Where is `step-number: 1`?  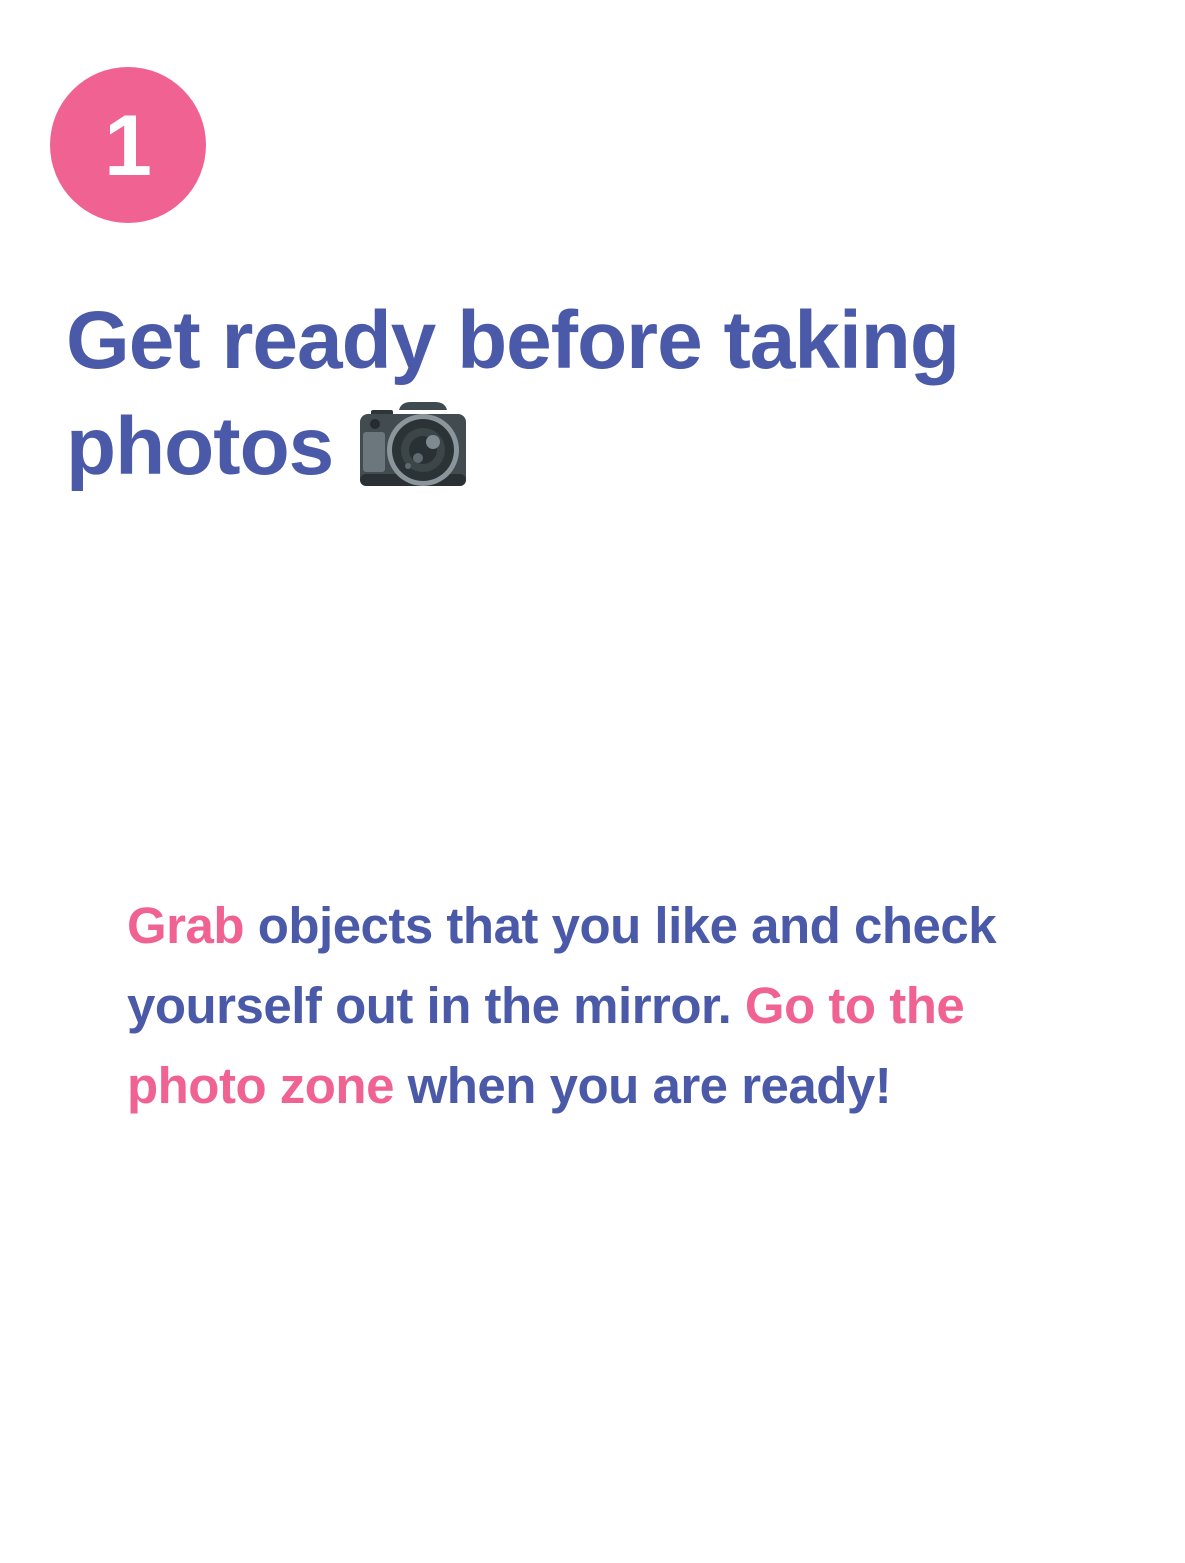 step-number: 1 is located at coordinates (128, 146).